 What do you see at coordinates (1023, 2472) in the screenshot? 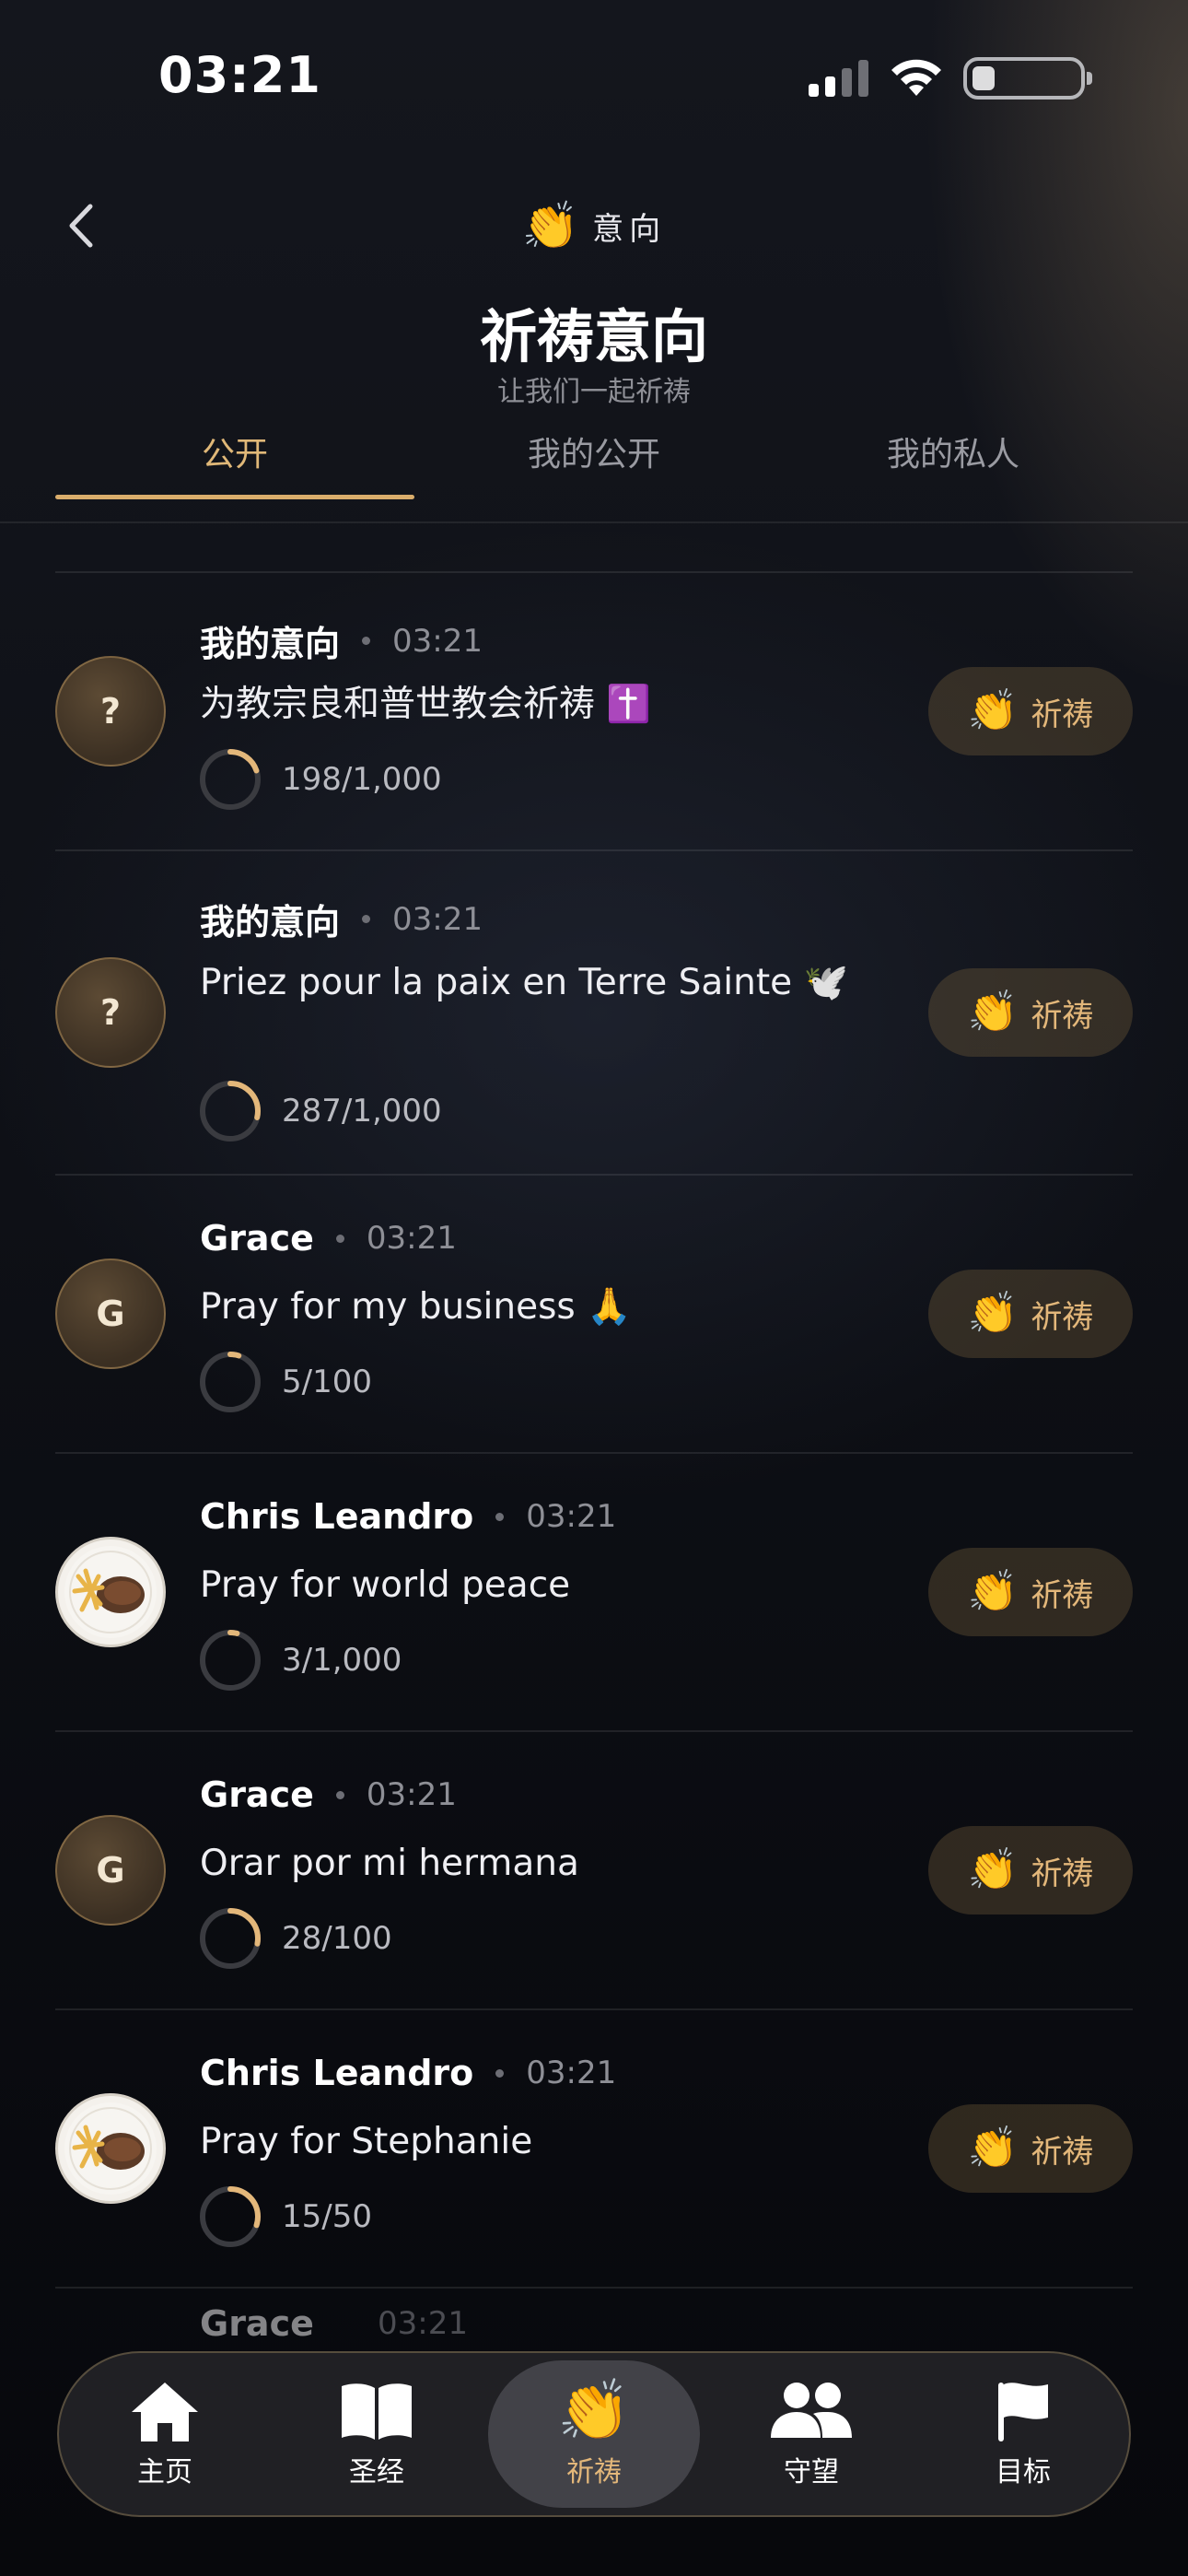
I see `nav-goals-label: 目标` at bounding box center [1023, 2472].